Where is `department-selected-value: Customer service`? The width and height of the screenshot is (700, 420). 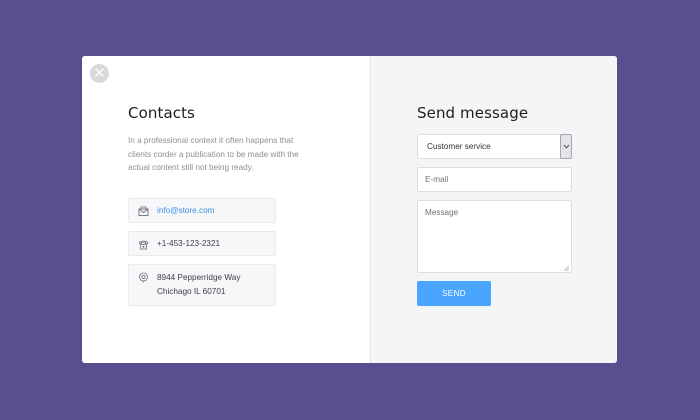 department-selected-value: Customer service is located at coordinates (459, 146).